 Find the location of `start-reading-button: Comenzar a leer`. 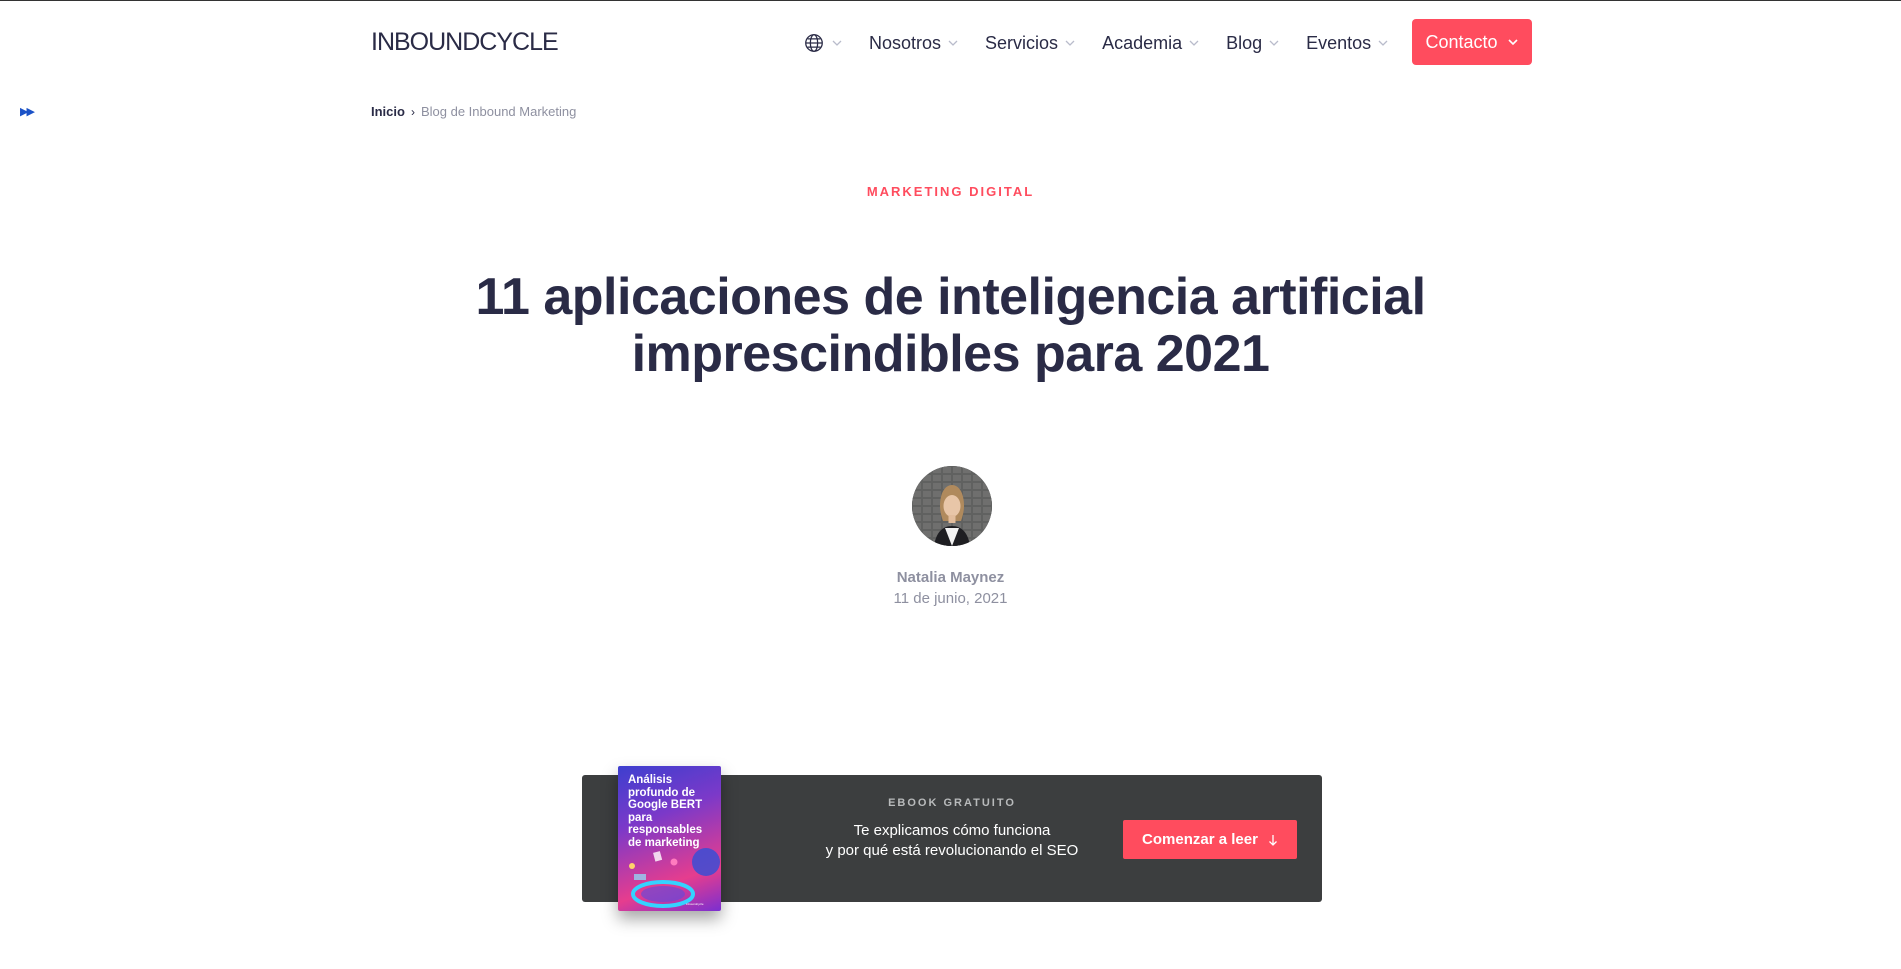

start-reading-button: Comenzar a leer is located at coordinates (1210, 839).